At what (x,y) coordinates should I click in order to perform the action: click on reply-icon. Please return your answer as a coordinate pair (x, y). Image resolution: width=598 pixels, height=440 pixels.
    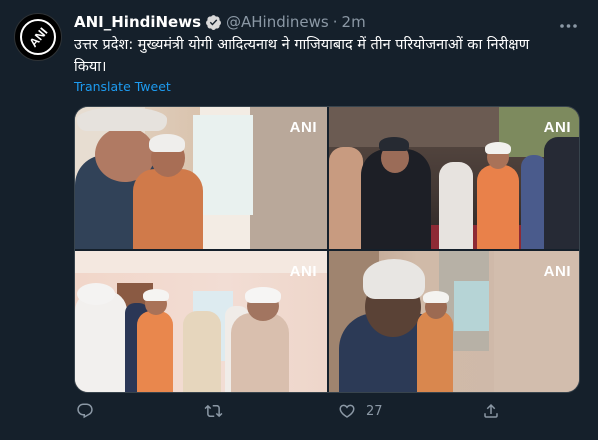
    Looking at the image, I should click on (85, 411).